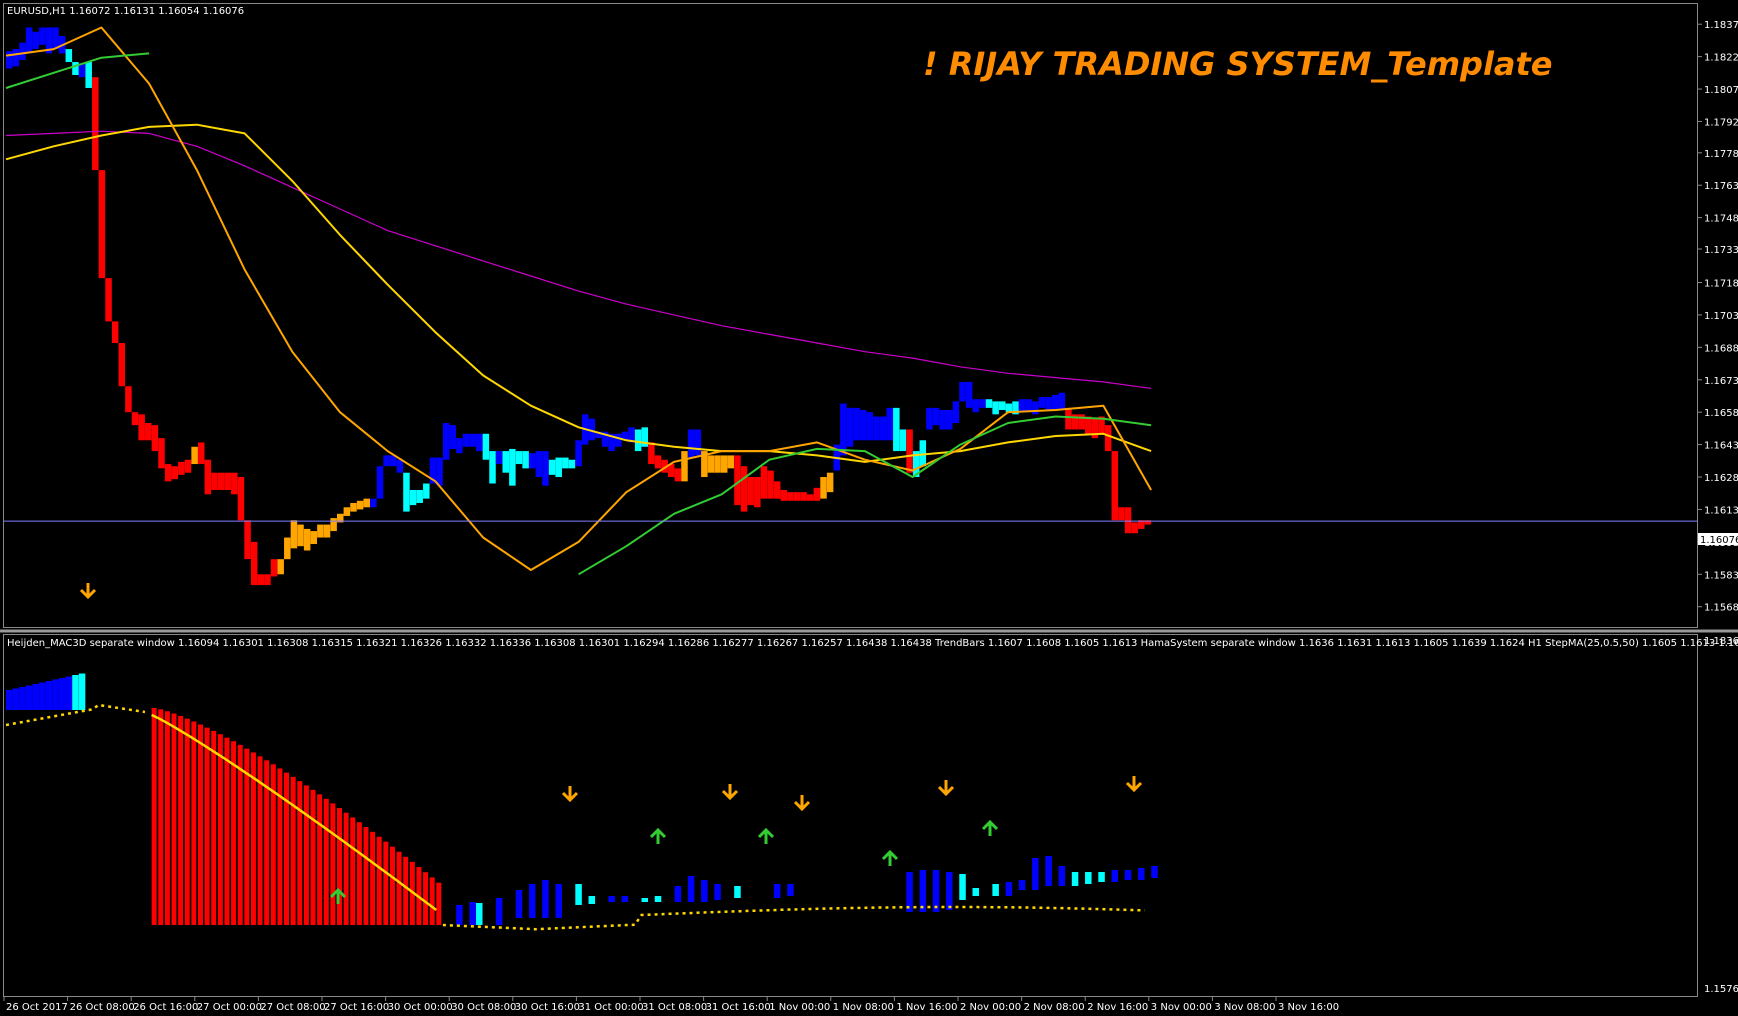  I want to click on time-tick-label: 27 Oct 16:00, so click(356, 1007).